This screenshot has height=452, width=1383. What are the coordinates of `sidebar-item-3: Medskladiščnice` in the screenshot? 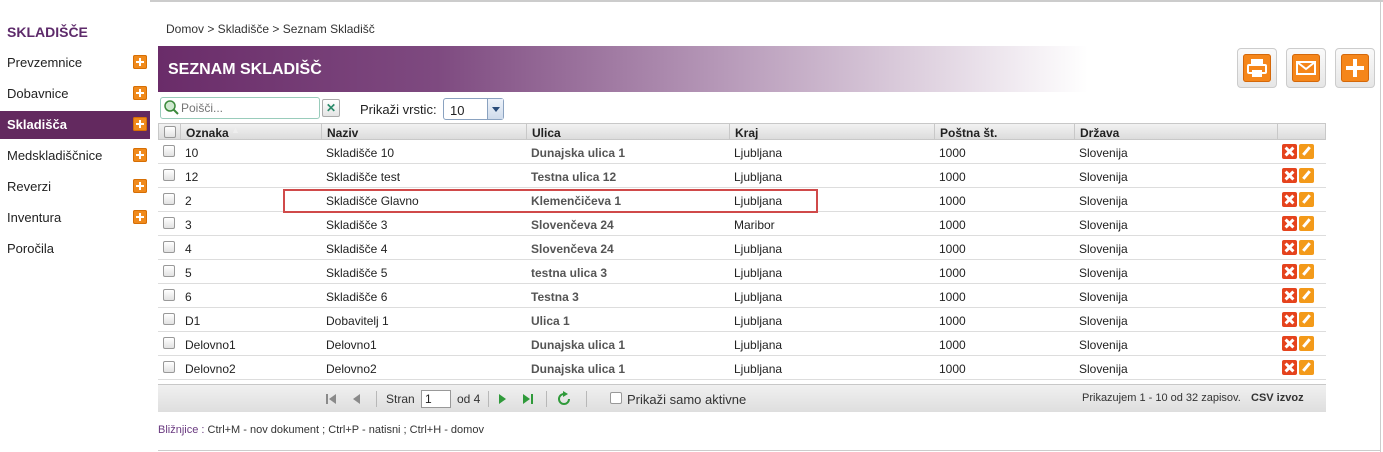 It's located at (75, 156).